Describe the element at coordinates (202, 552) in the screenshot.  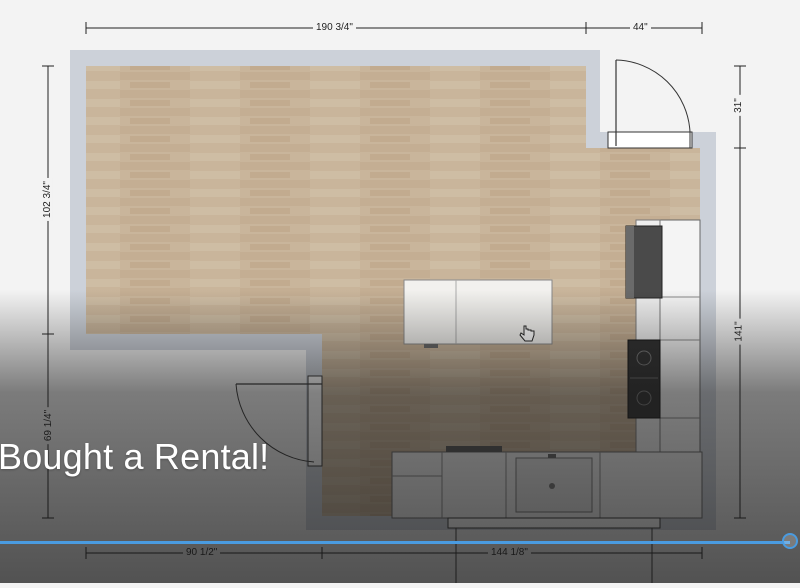
I see `dim-bottom-left: 90 1/2"` at that location.